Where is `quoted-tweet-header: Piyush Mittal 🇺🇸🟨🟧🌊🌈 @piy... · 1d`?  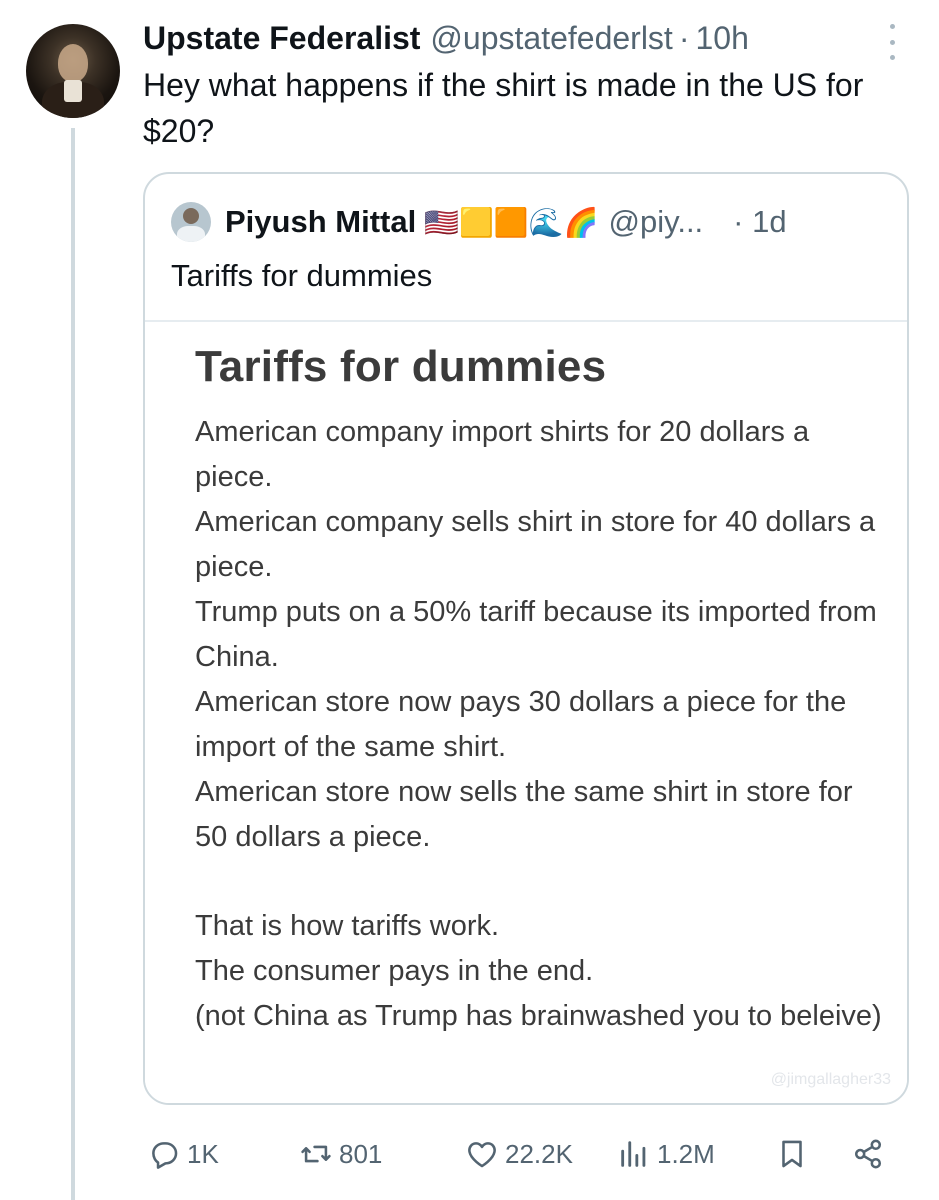 quoted-tweet-header: Piyush Mittal 🇺🇸🟨🟧🌊🌈 @piy... · 1d is located at coordinates (479, 222).